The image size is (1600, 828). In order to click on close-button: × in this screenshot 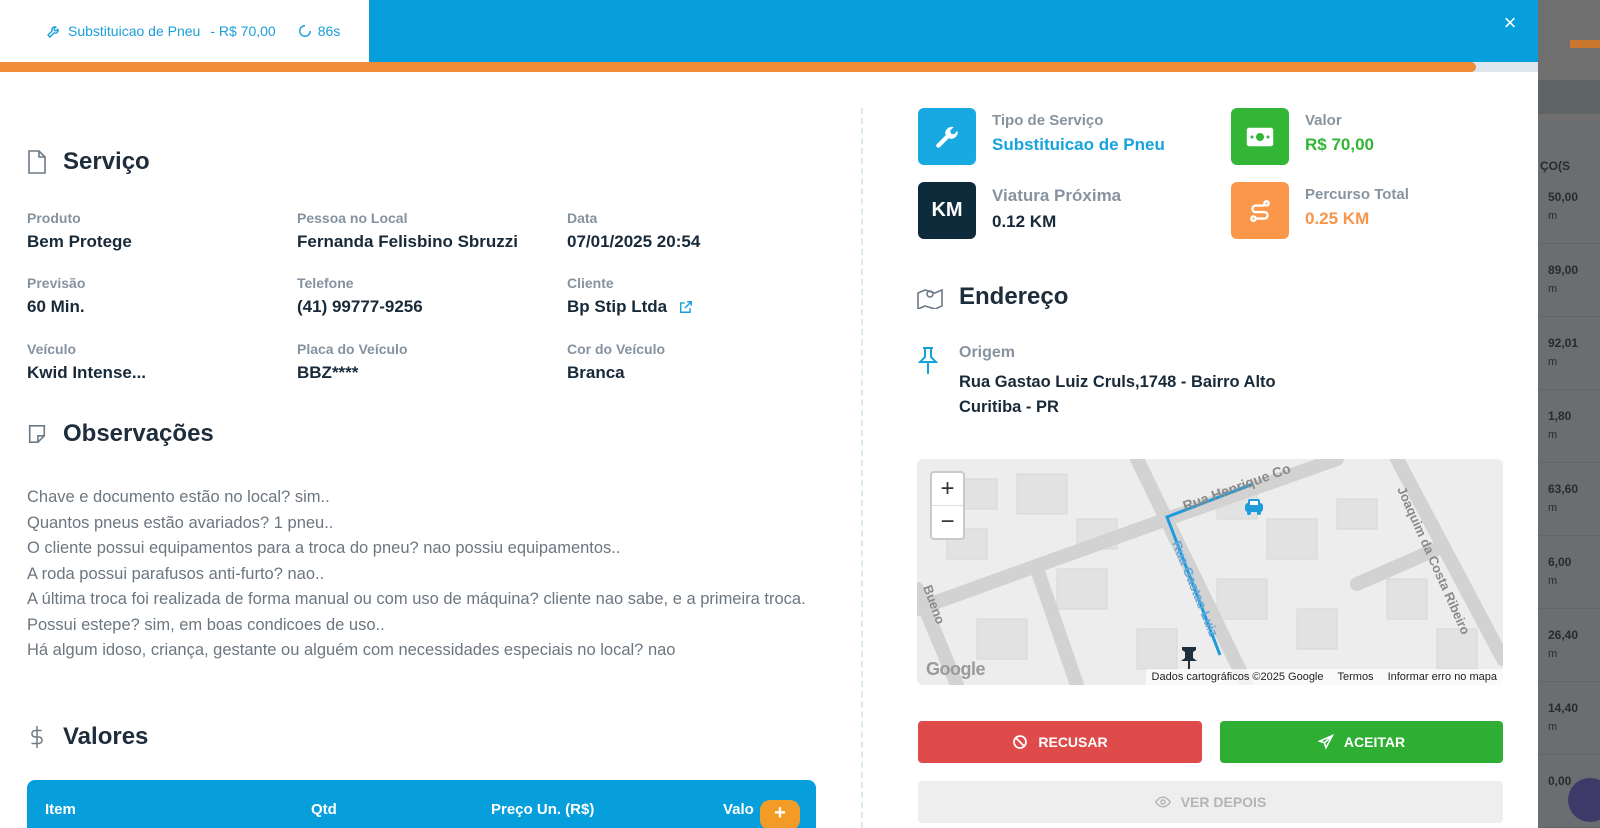, I will do `click(1510, 23)`.